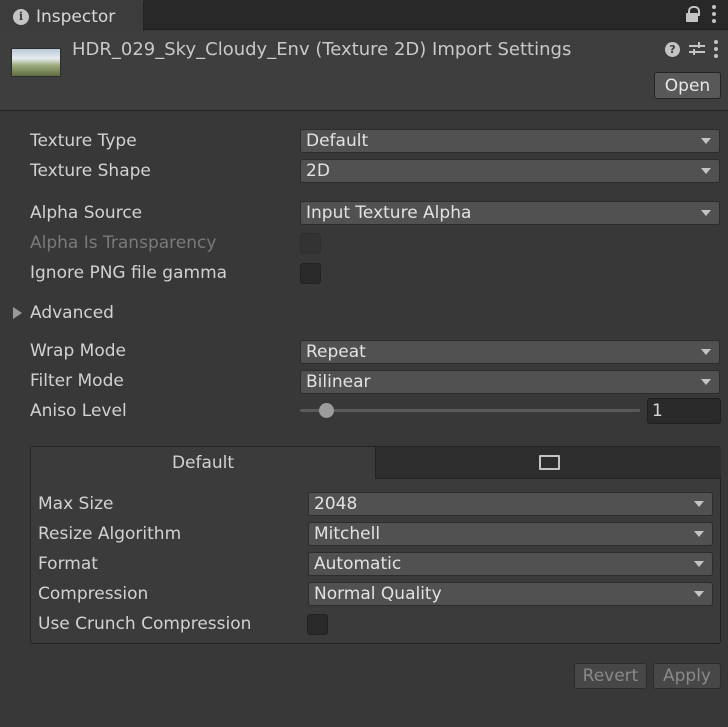 This screenshot has width=728, height=727. What do you see at coordinates (610, 676) in the screenshot?
I see `revert-button: Revert` at bounding box center [610, 676].